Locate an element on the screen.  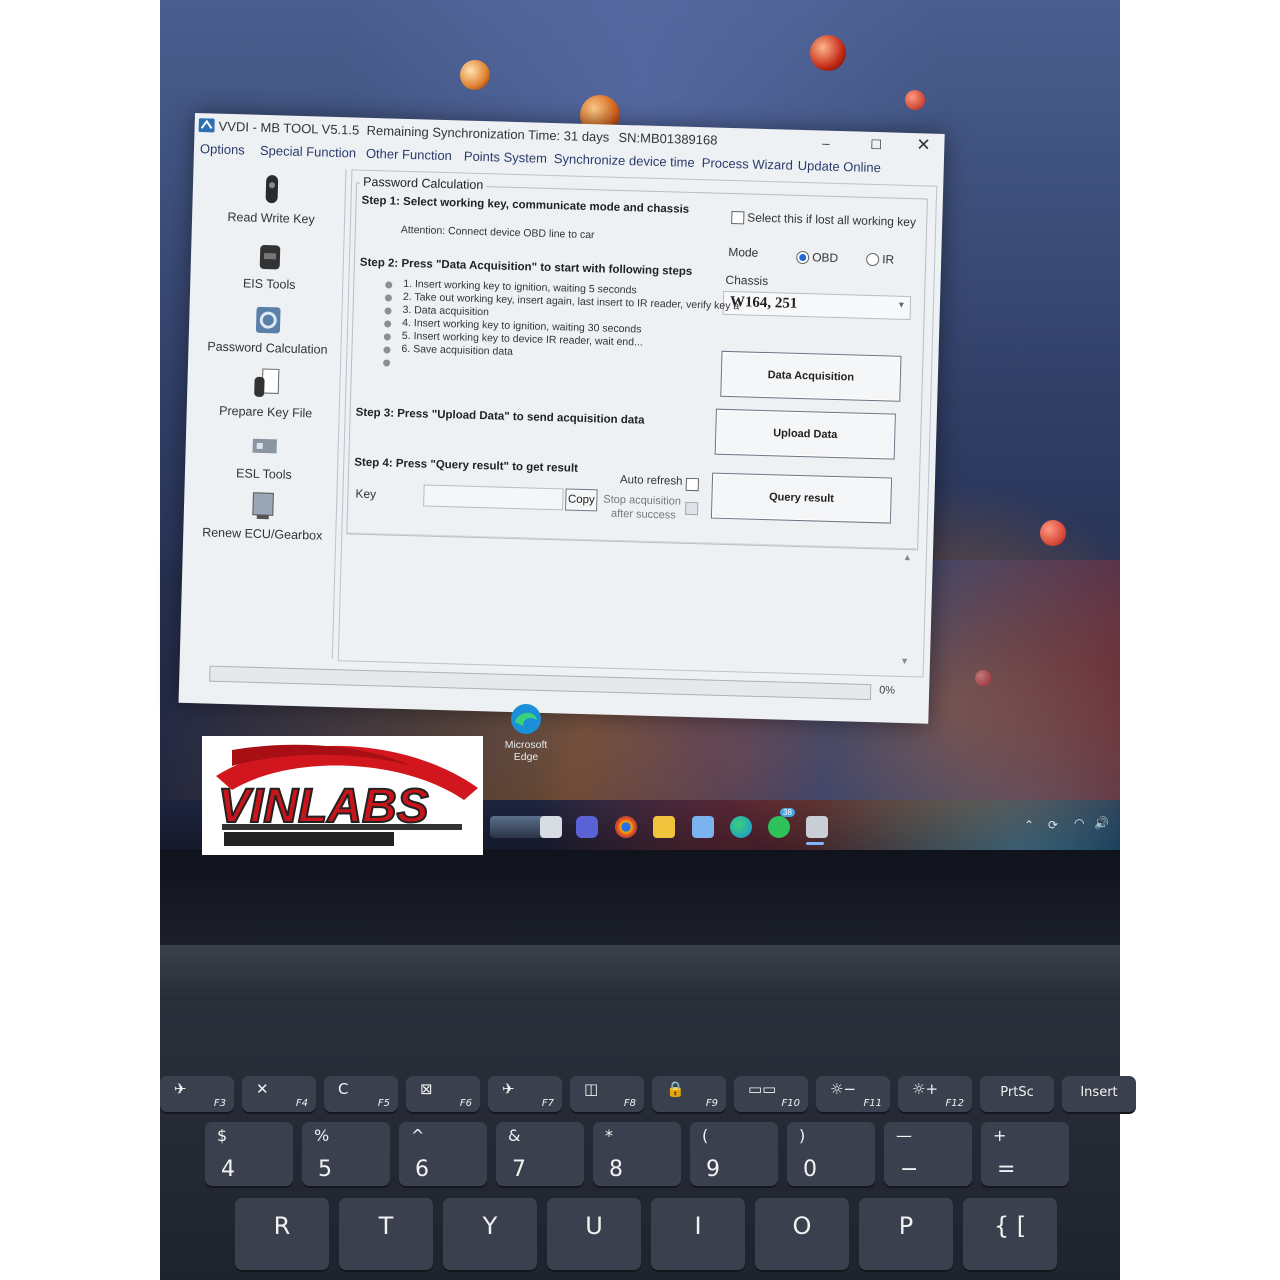
number-key: ^ 6 is located at coordinates (443, 1154).